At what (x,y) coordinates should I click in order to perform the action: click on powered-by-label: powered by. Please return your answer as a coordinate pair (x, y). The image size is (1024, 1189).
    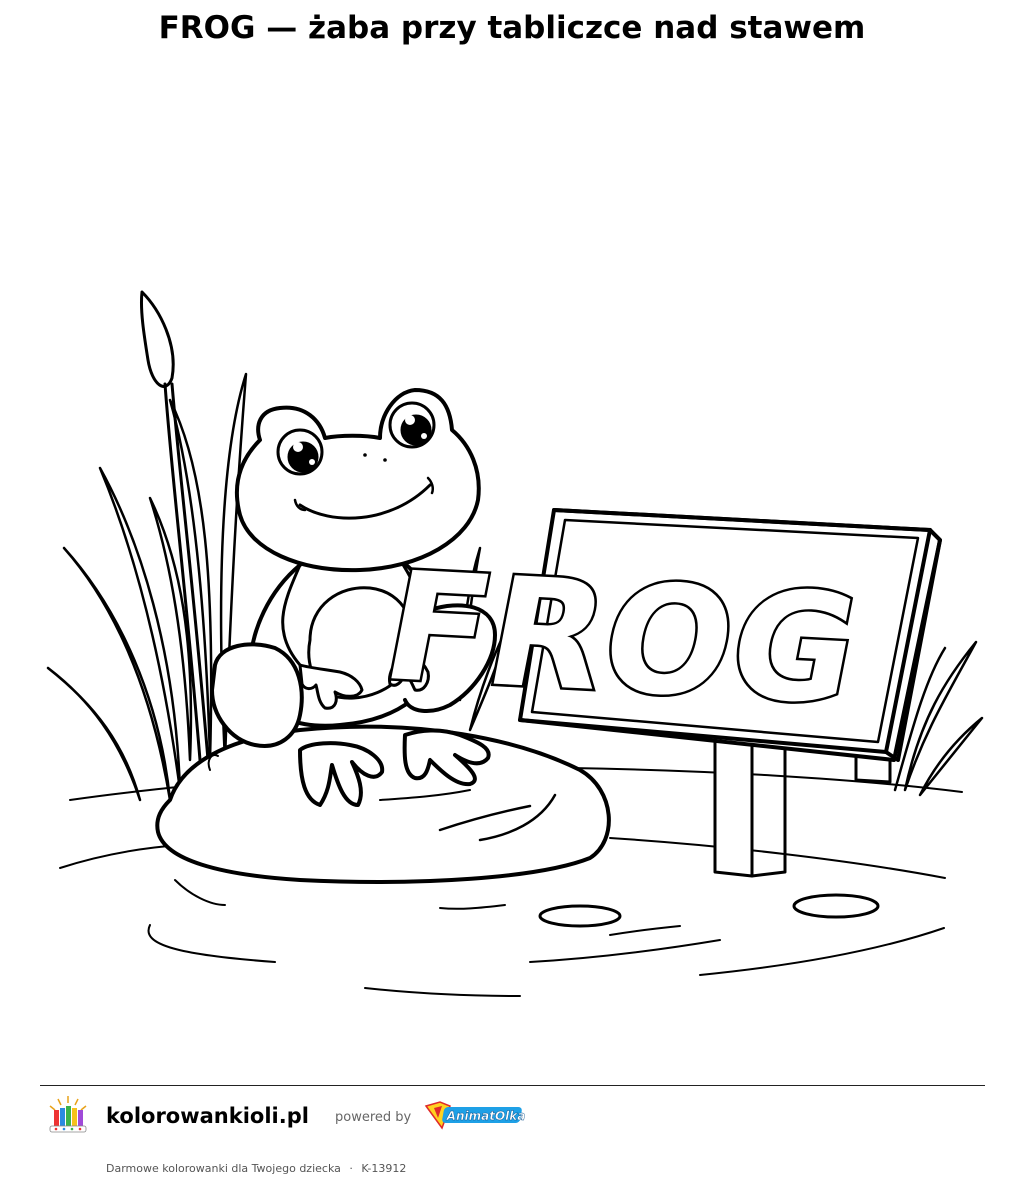
    Looking at the image, I should click on (373, 1117).